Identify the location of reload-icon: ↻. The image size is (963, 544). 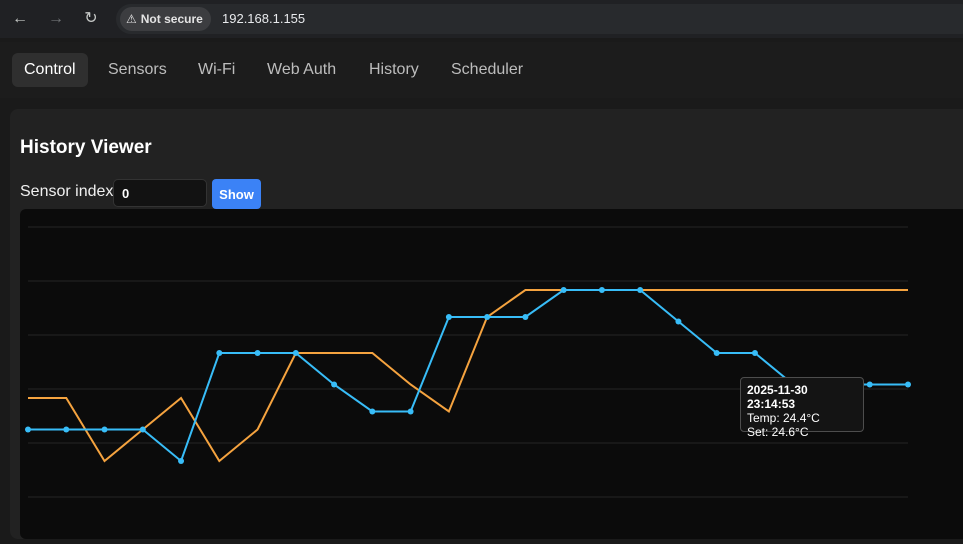
(91, 19).